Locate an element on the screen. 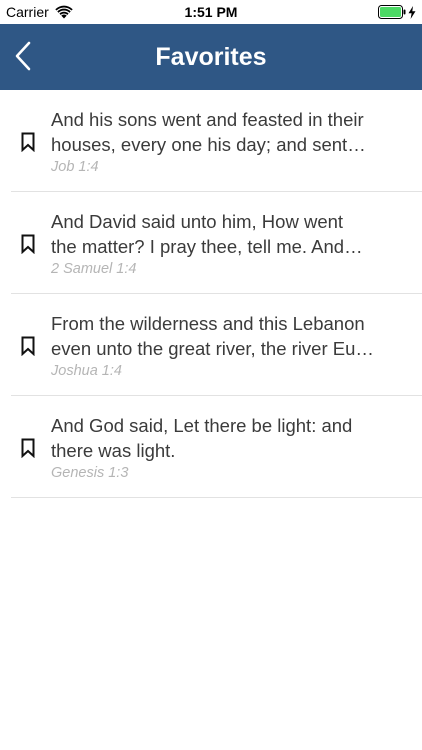 Image resolution: width=422 pixels, height=750 pixels. chevron-left-icon is located at coordinates (23, 56).